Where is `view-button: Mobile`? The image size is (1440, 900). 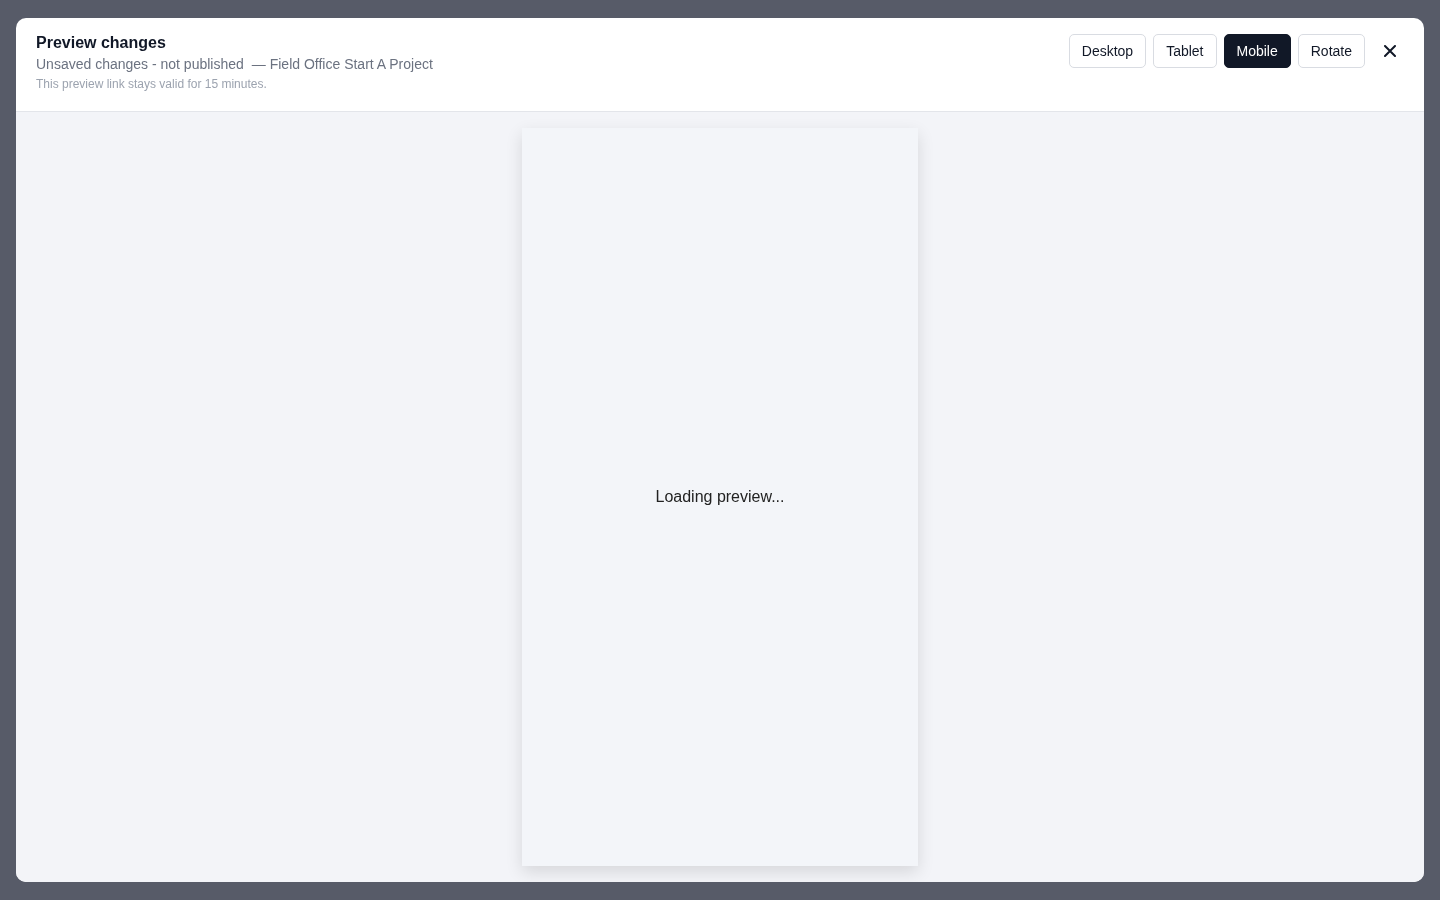 view-button: Mobile is located at coordinates (1257, 51).